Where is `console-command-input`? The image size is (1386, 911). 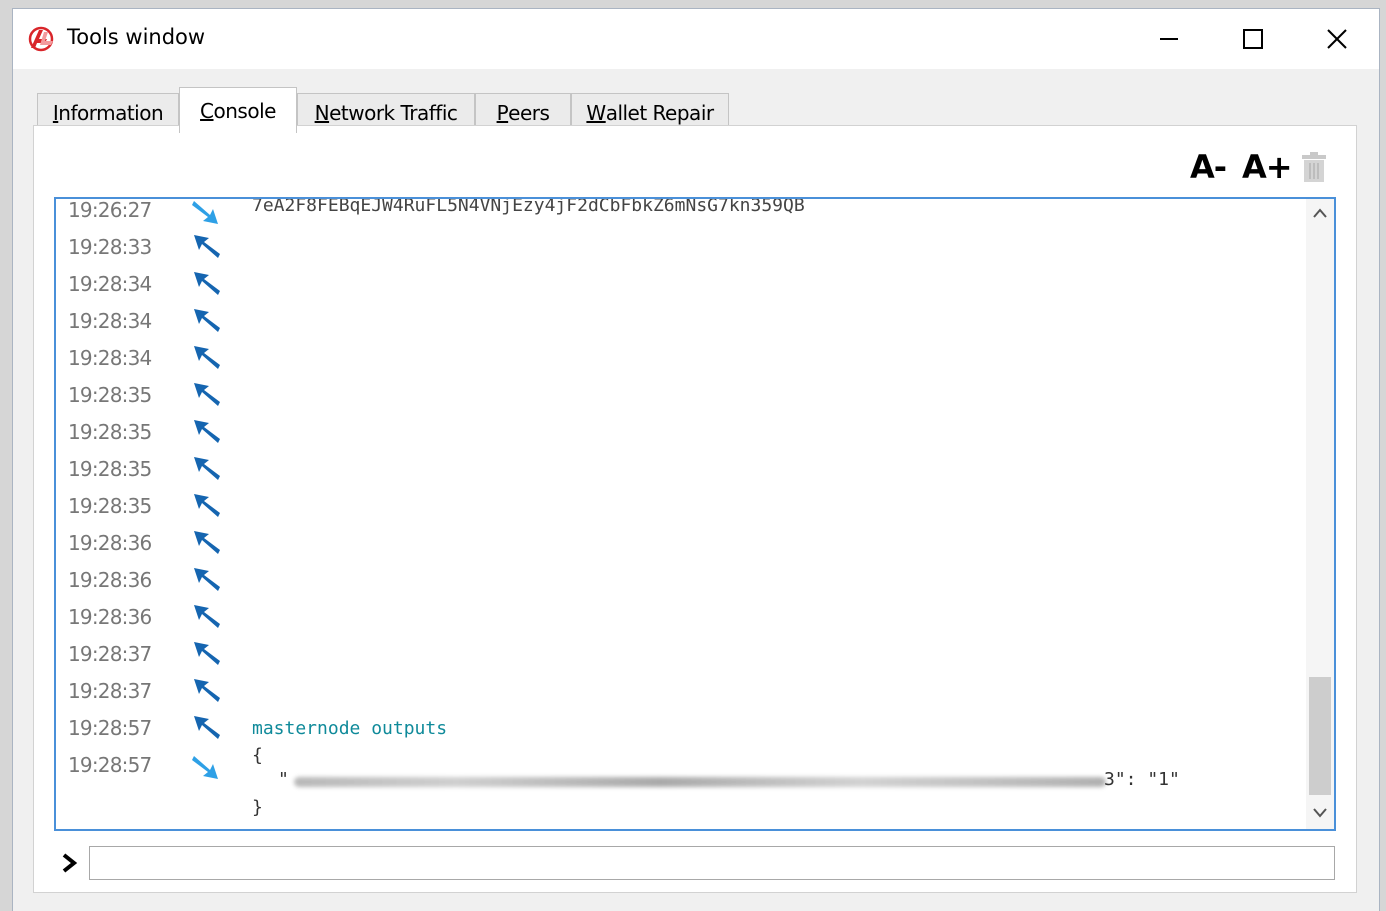 console-command-input is located at coordinates (712, 863).